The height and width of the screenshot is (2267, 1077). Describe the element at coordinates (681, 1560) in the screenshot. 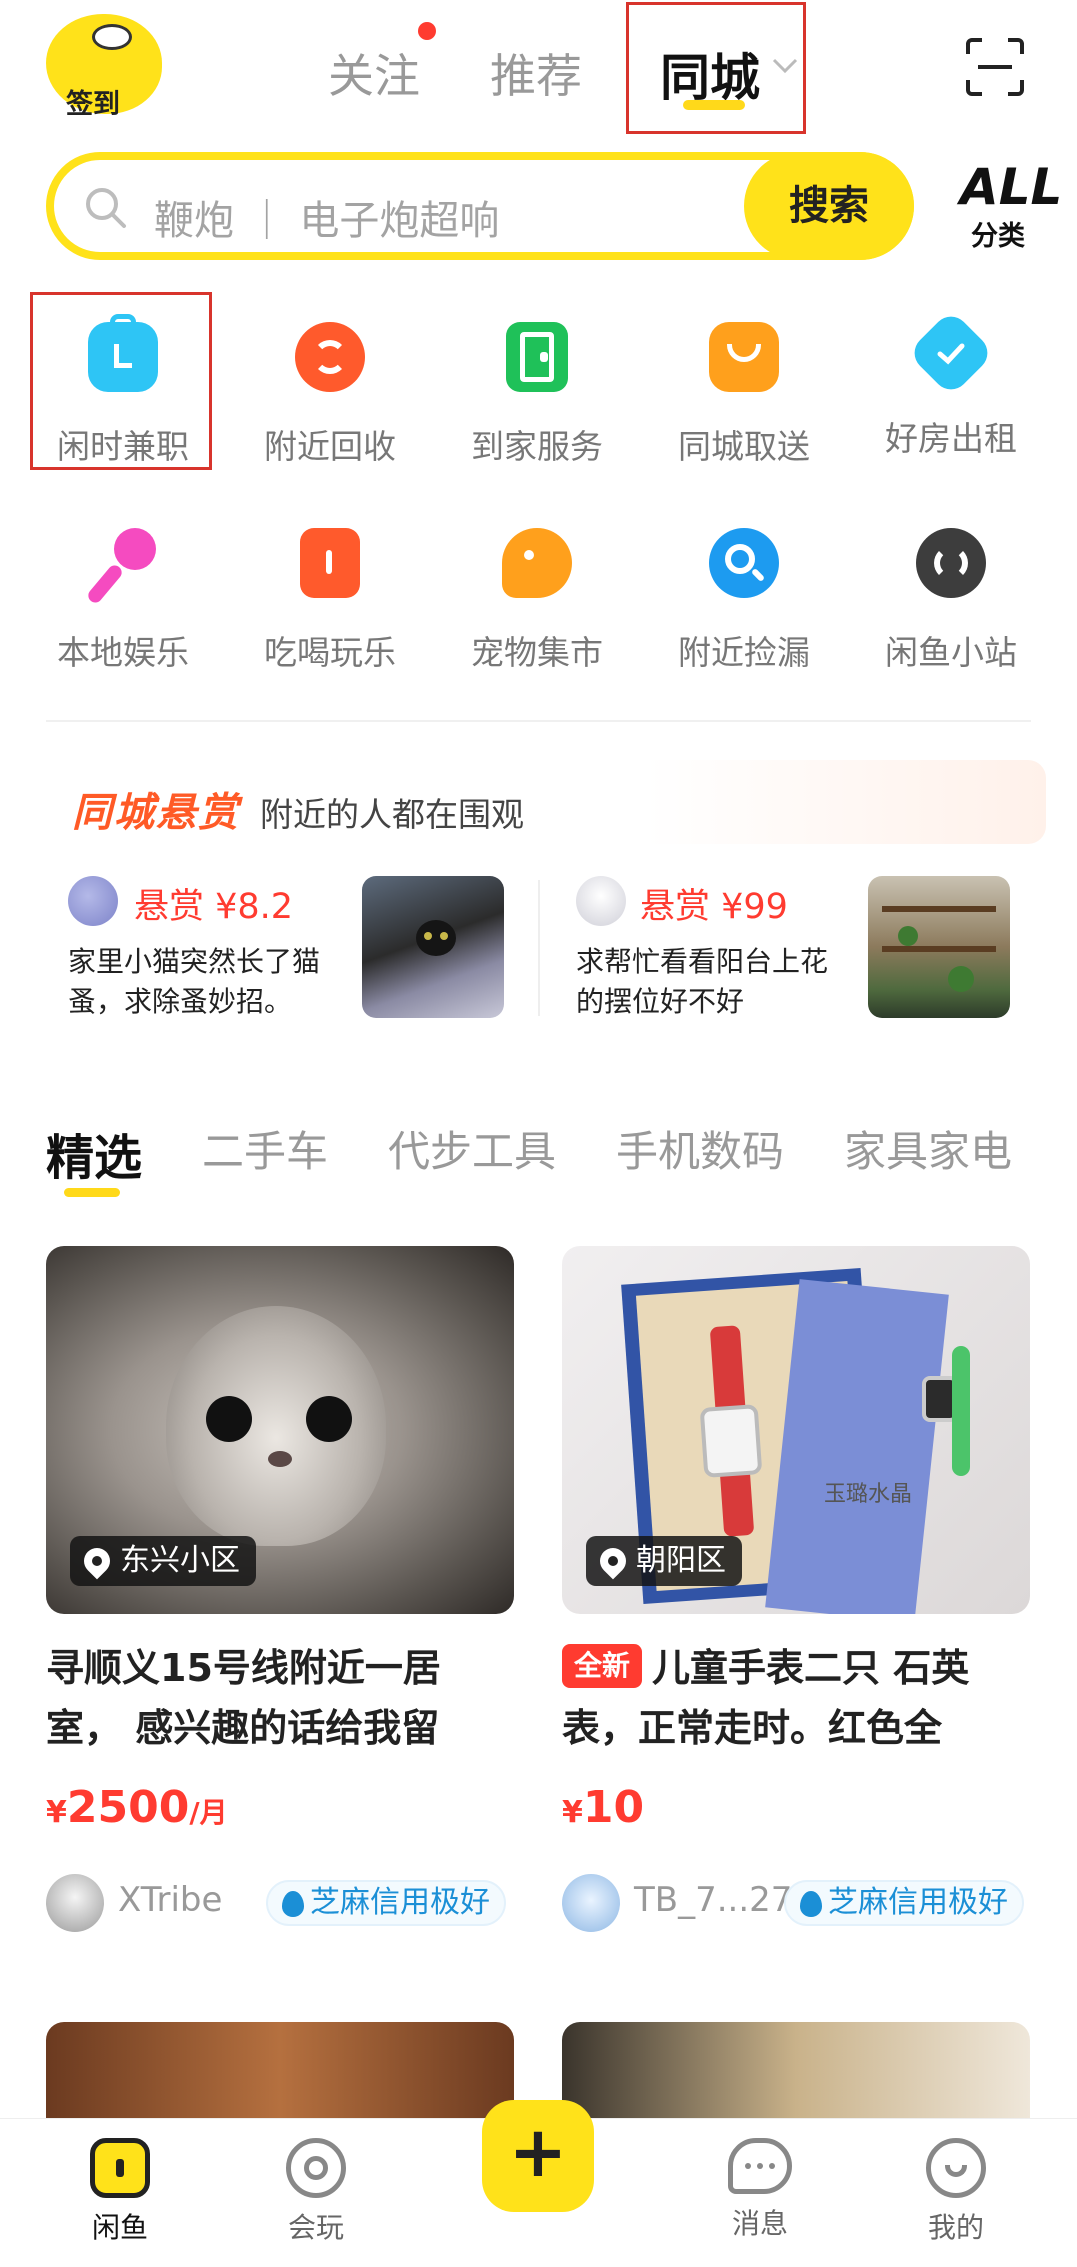

I see `location-text: 朝阳区` at that location.